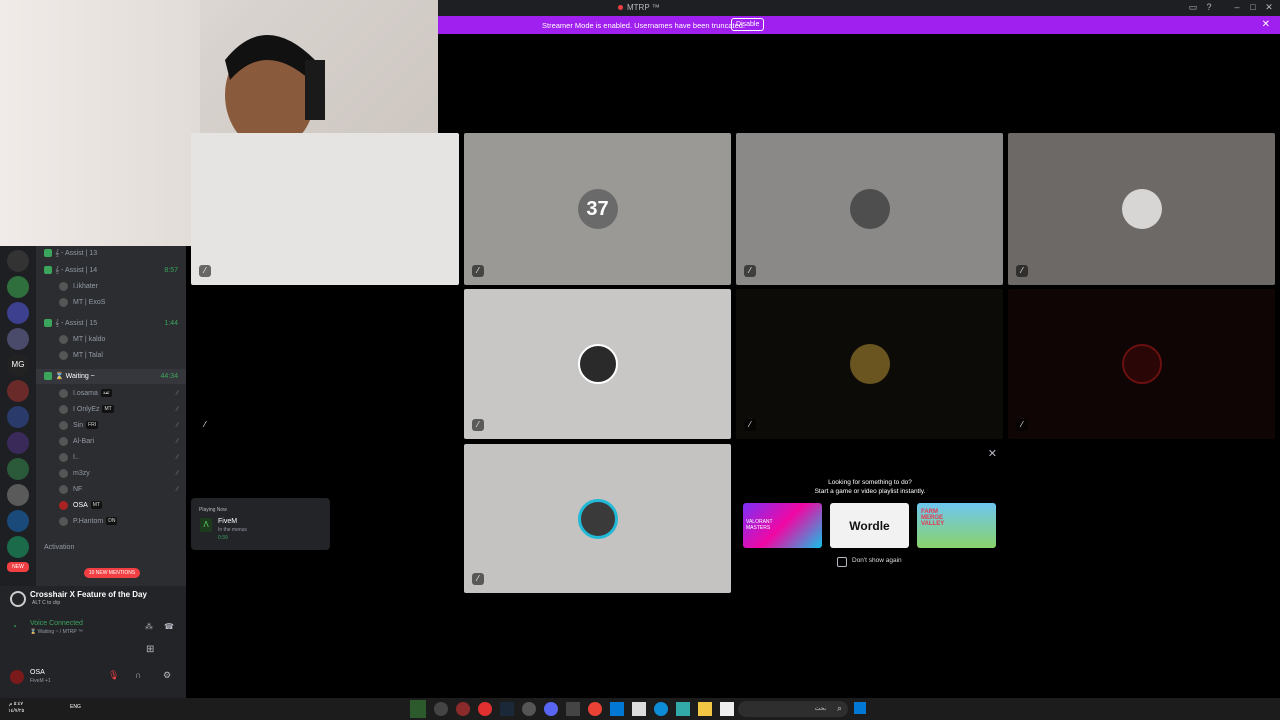 This screenshot has height=720, width=1280. I want to click on voice-user: I.ikhater, so click(111, 286).